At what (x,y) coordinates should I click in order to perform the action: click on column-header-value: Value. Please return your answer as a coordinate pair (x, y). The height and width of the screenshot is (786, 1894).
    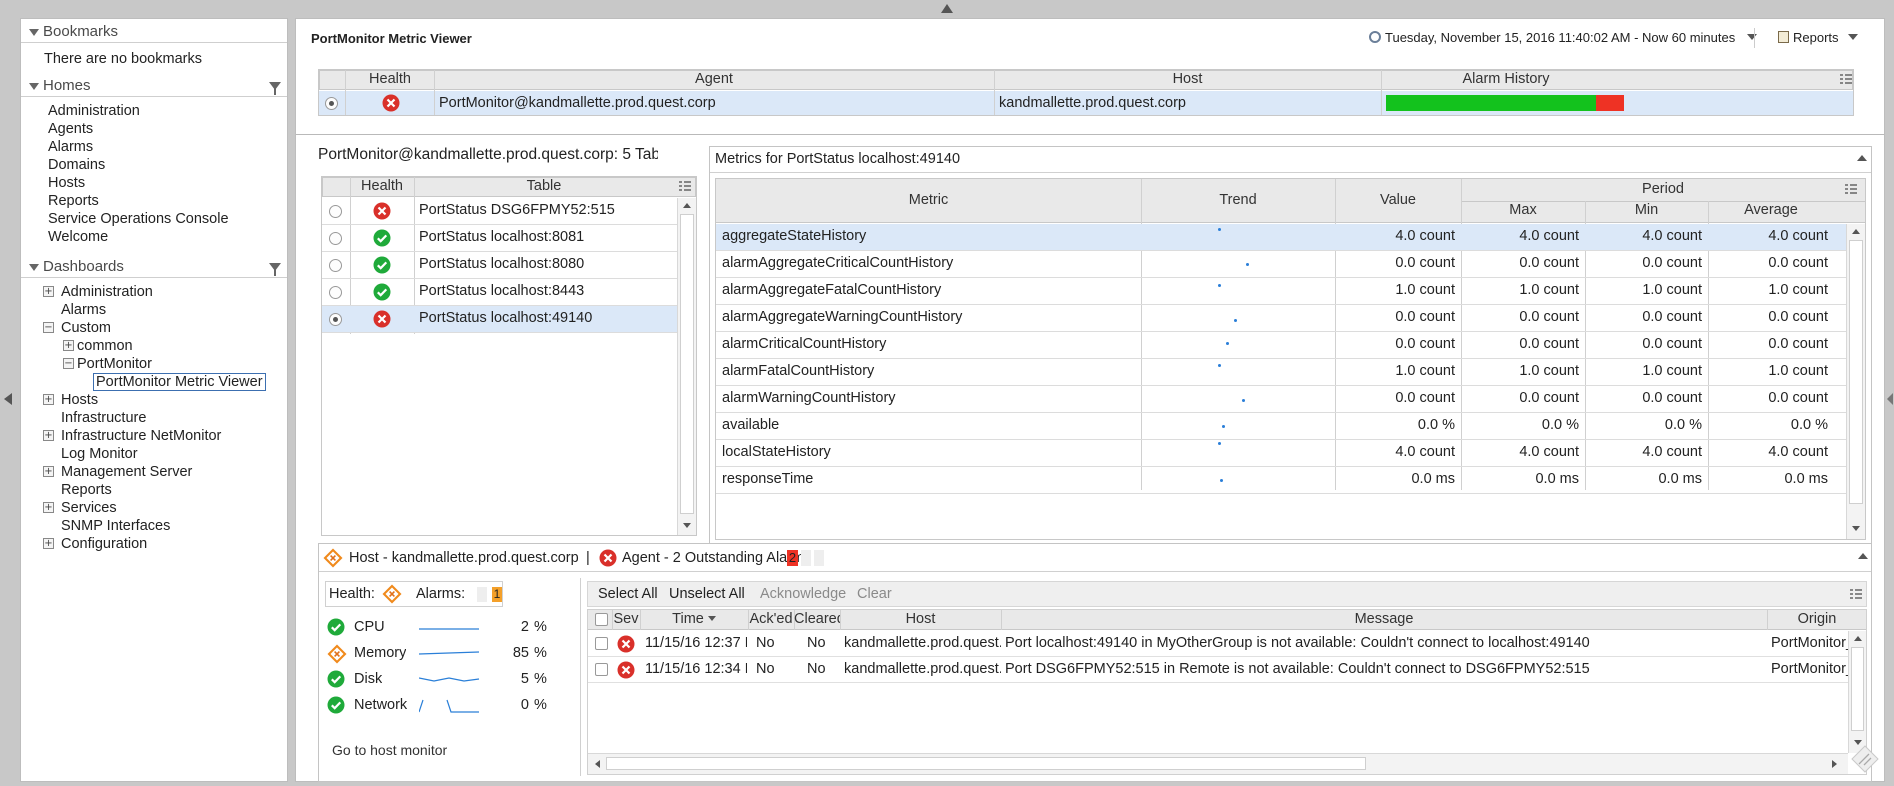
    Looking at the image, I should click on (1398, 200).